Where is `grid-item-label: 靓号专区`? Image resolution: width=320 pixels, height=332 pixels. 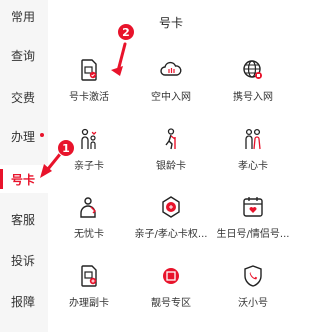
grid-item-label: 靓号专区 is located at coordinates (171, 303).